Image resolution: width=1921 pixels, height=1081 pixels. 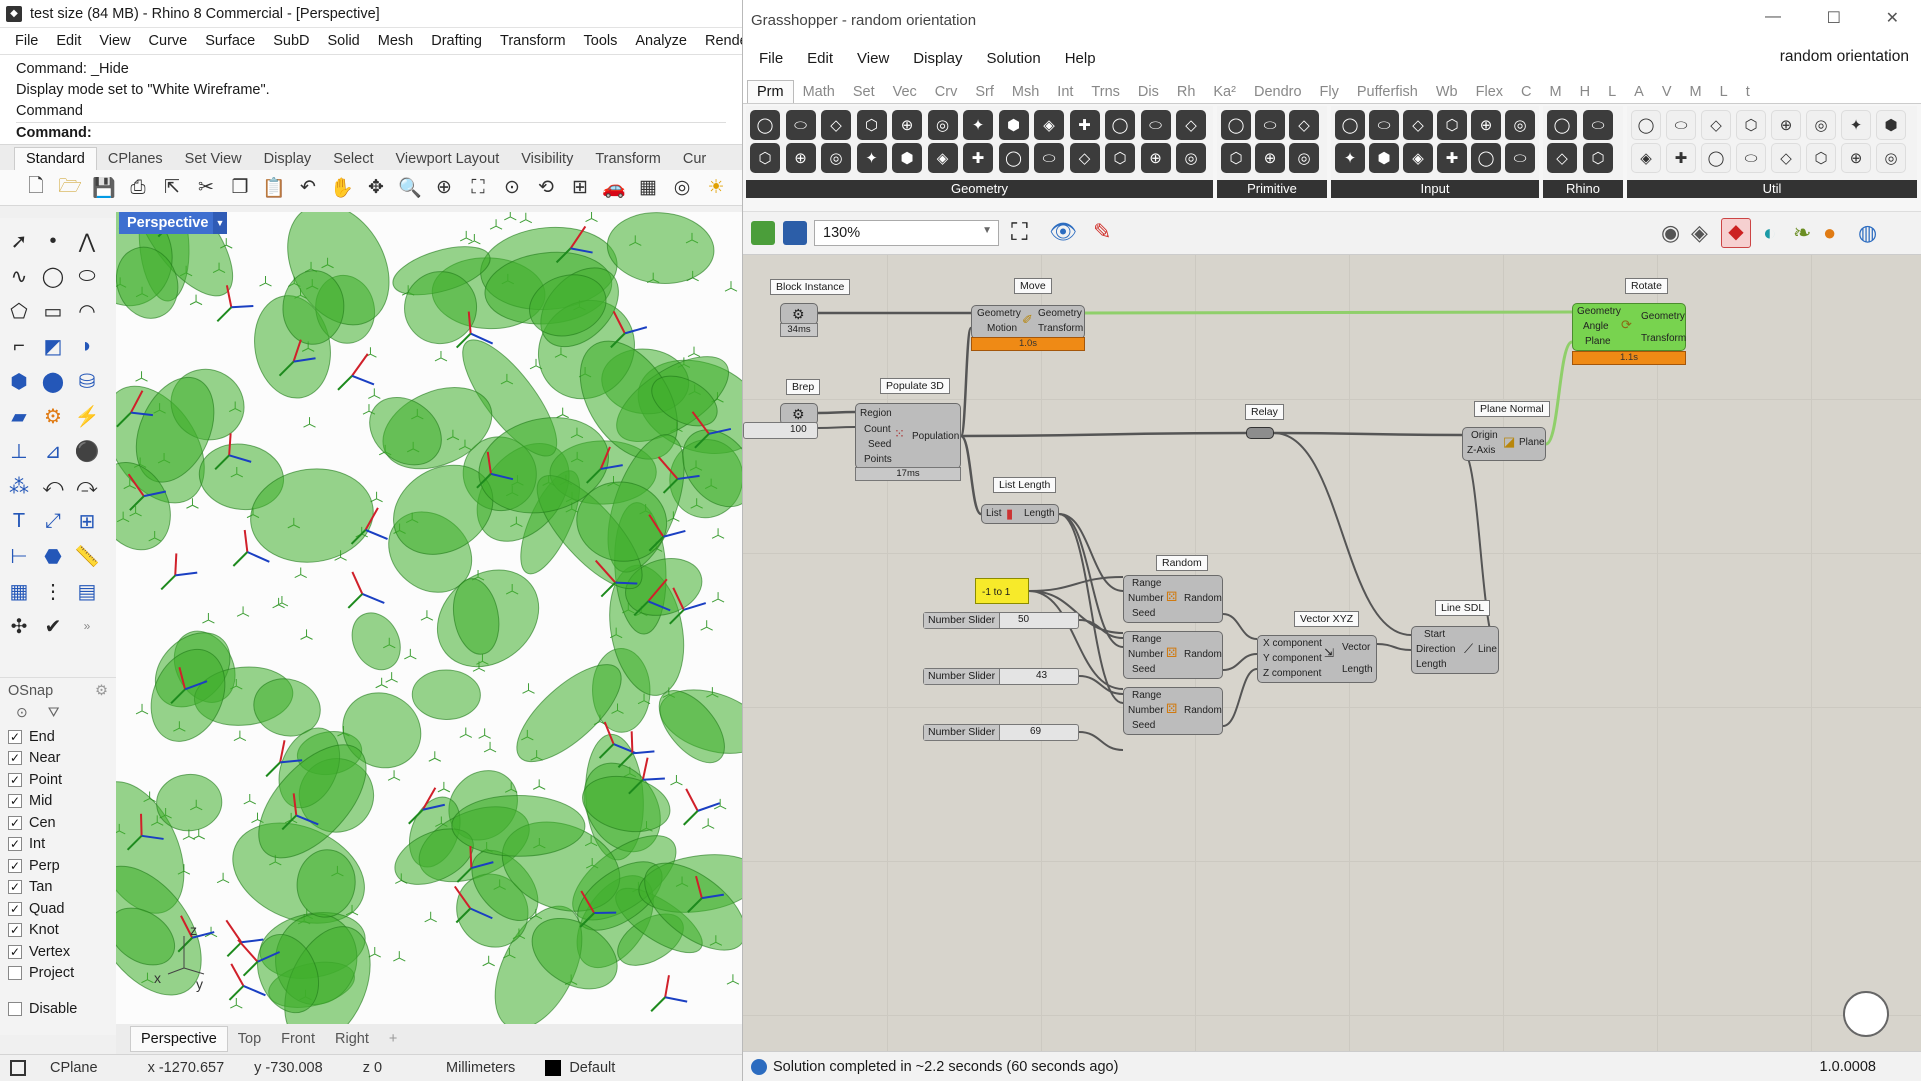 What do you see at coordinates (230, 41) in the screenshot?
I see `rhino-menu-surface: Surface` at bounding box center [230, 41].